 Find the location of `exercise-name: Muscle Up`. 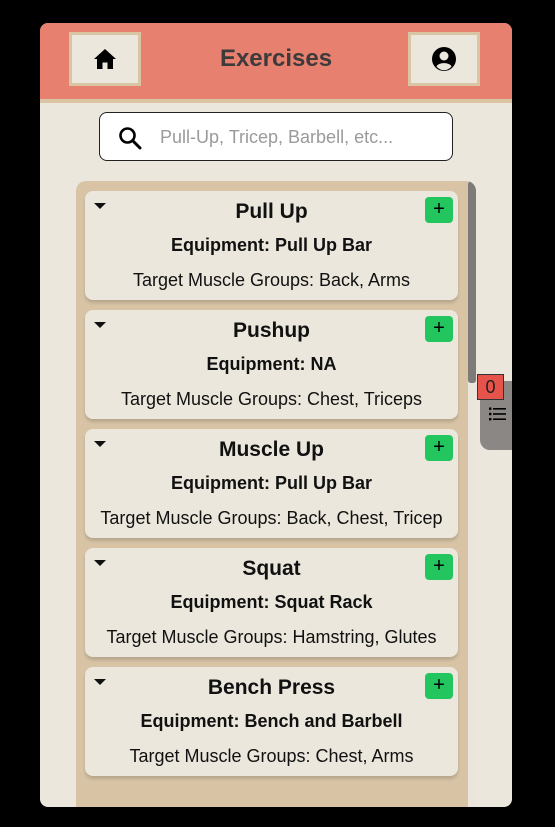

exercise-name: Muscle Up is located at coordinates (271, 449).